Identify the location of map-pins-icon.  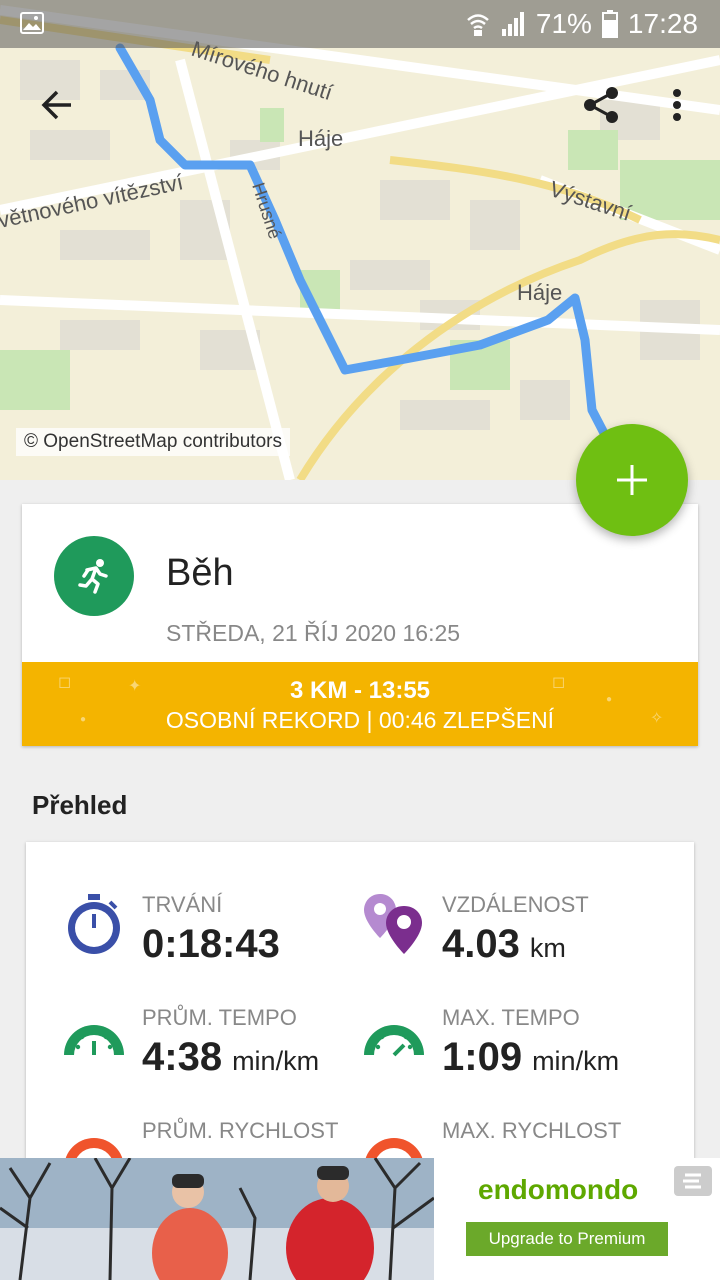
(393, 924).